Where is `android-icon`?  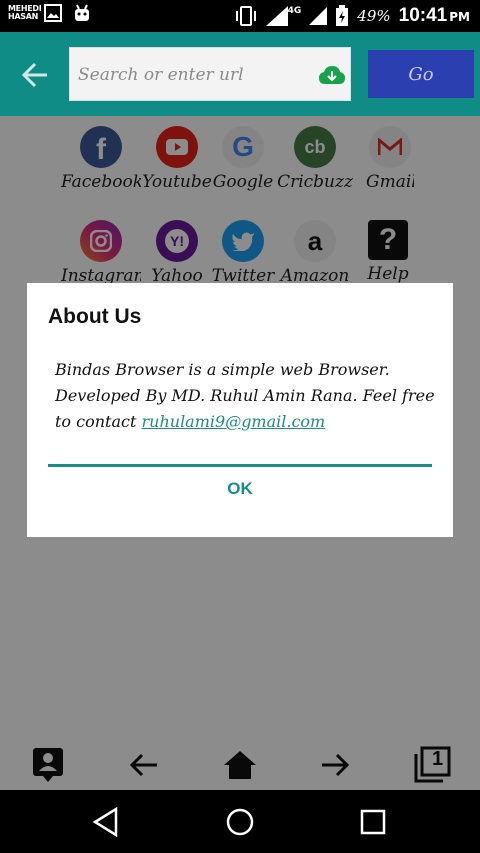 android-icon is located at coordinates (82, 12).